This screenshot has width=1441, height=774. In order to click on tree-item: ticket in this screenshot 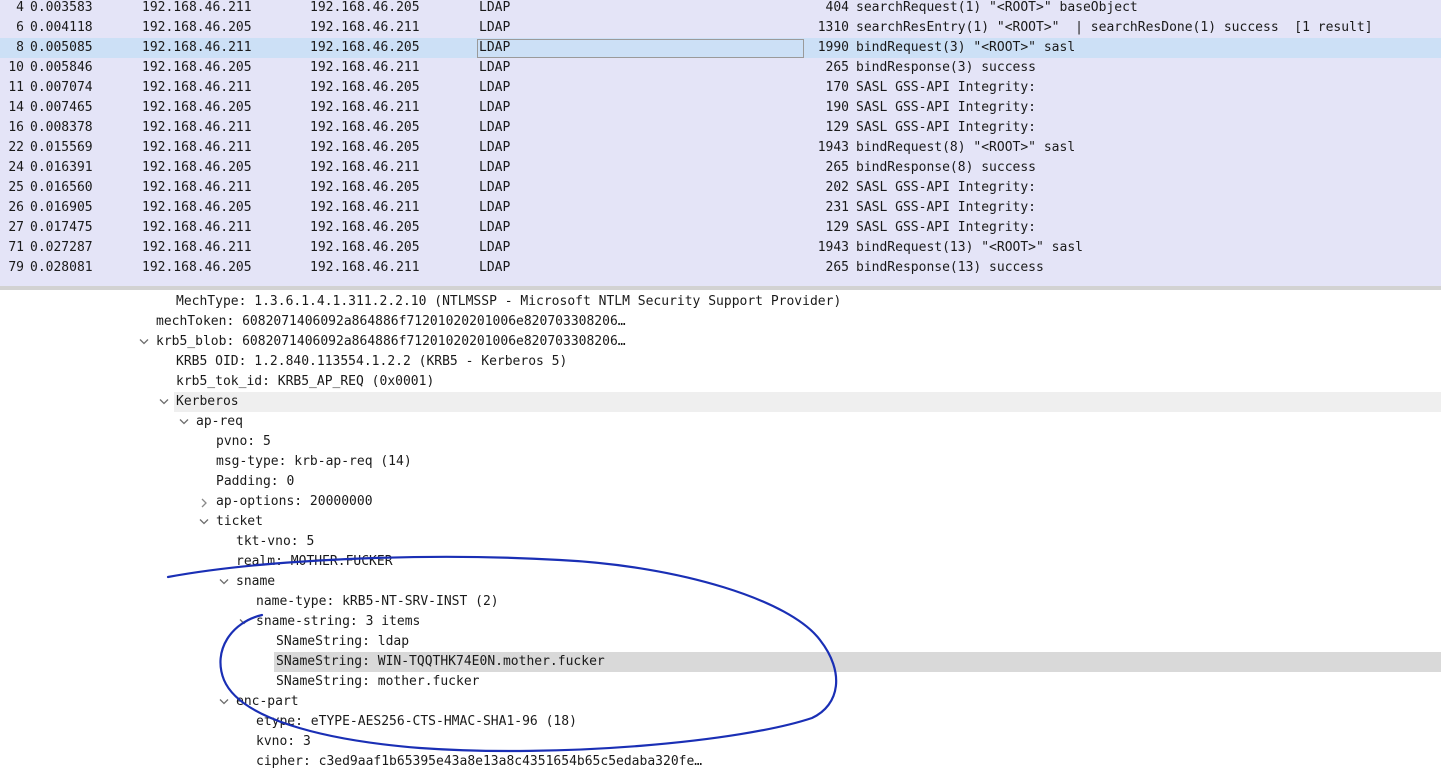, I will do `click(720, 522)`.